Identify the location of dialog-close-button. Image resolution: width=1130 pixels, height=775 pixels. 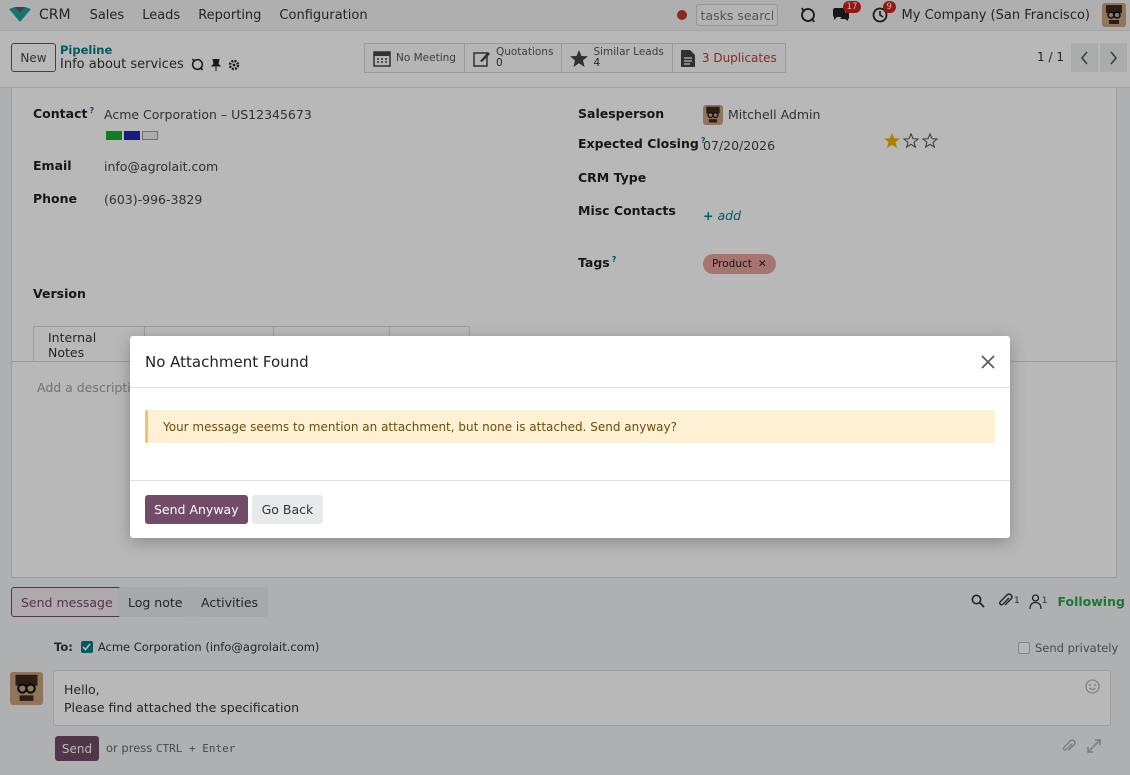
(988, 361).